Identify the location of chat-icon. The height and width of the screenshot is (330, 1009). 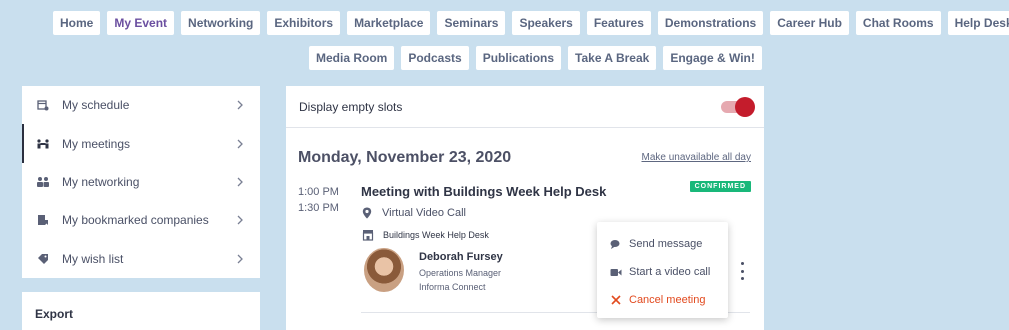
(616, 244).